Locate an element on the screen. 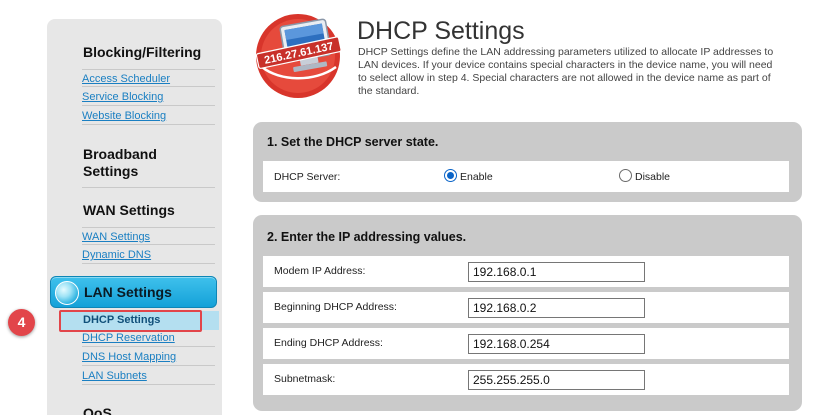  highlight-box is located at coordinates (130, 321).